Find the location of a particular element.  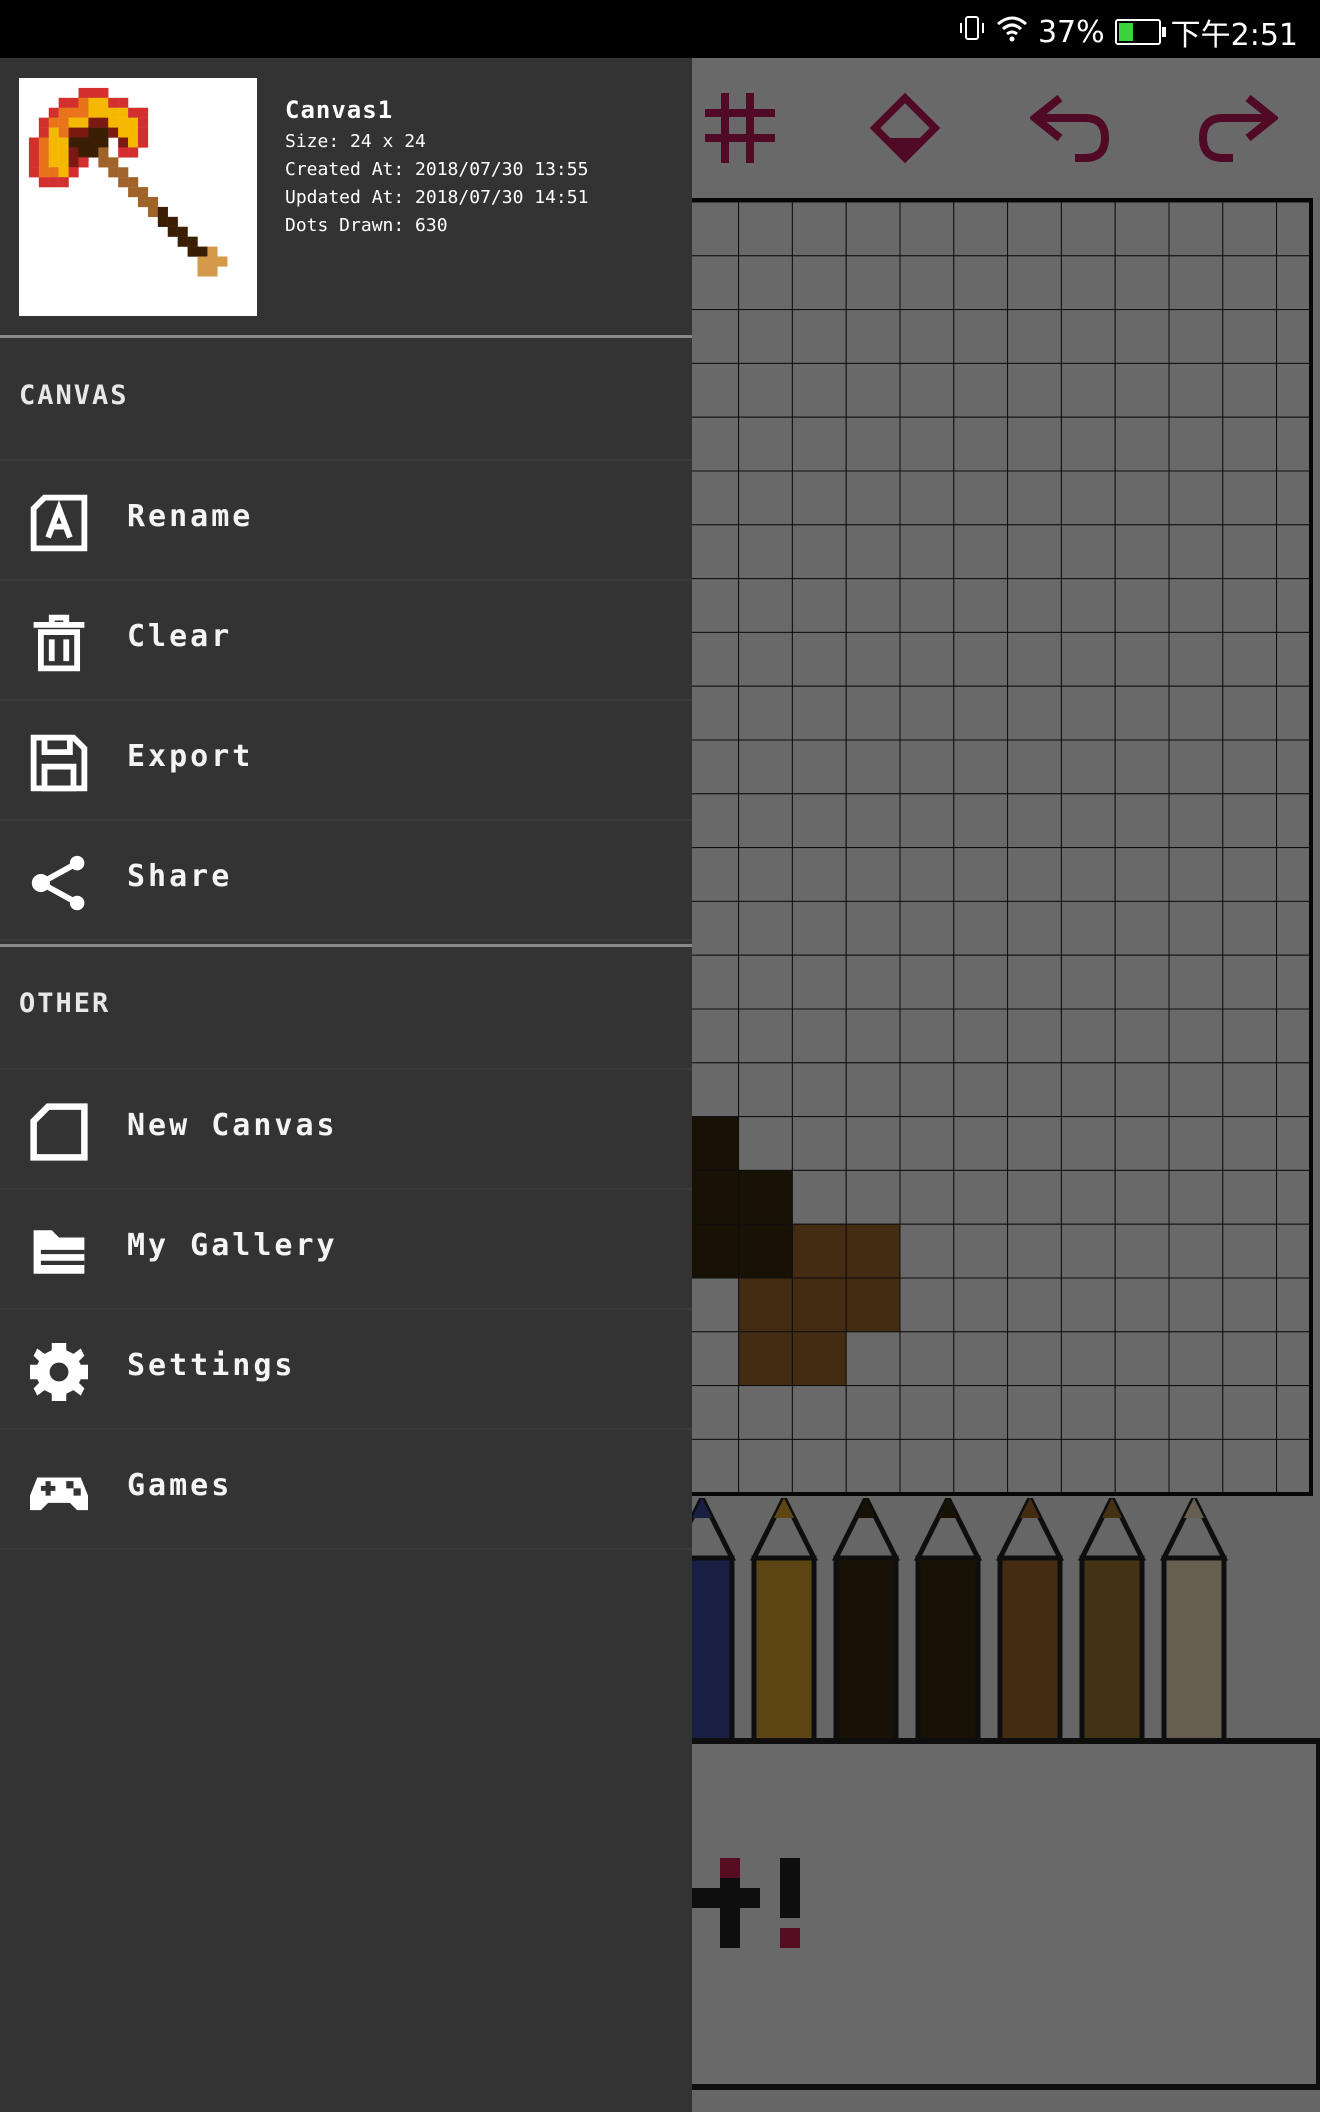

gamepad-icon is located at coordinates (59, 1494).